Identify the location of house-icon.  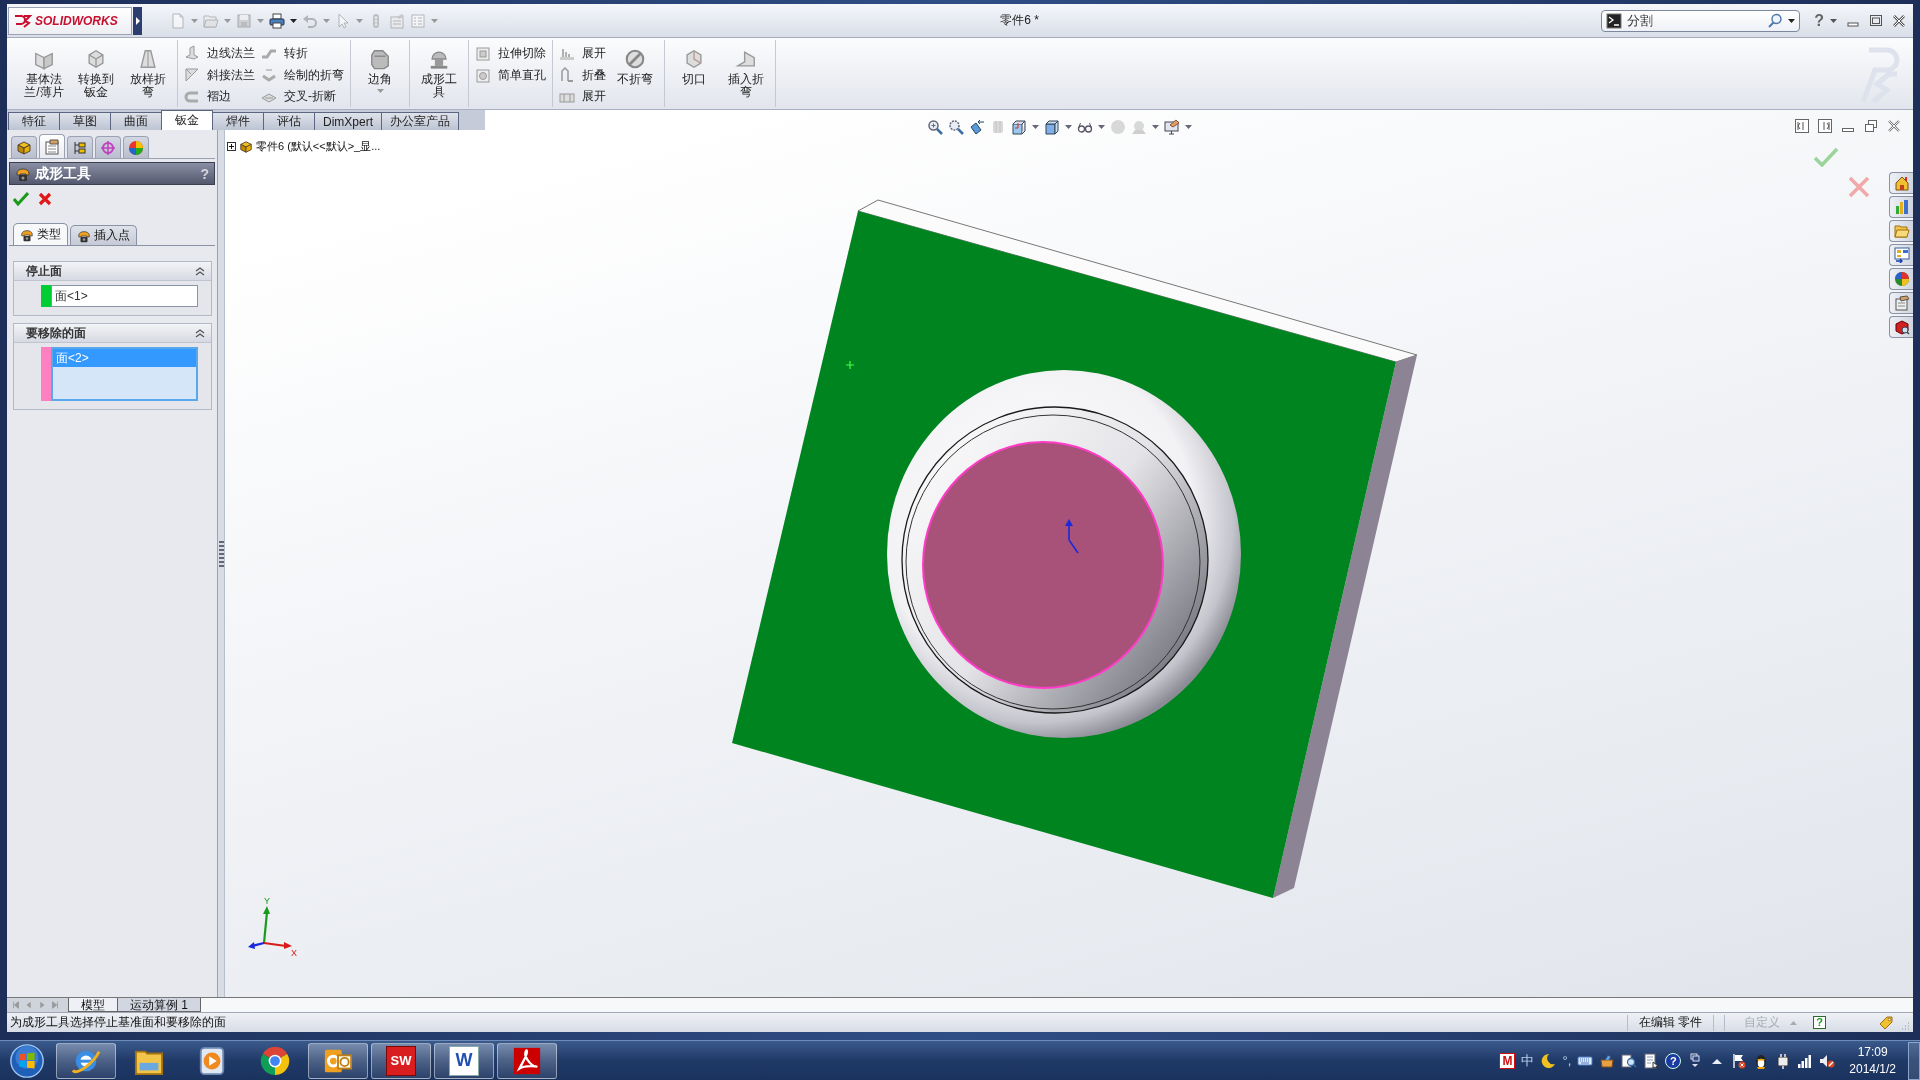
(1901, 183).